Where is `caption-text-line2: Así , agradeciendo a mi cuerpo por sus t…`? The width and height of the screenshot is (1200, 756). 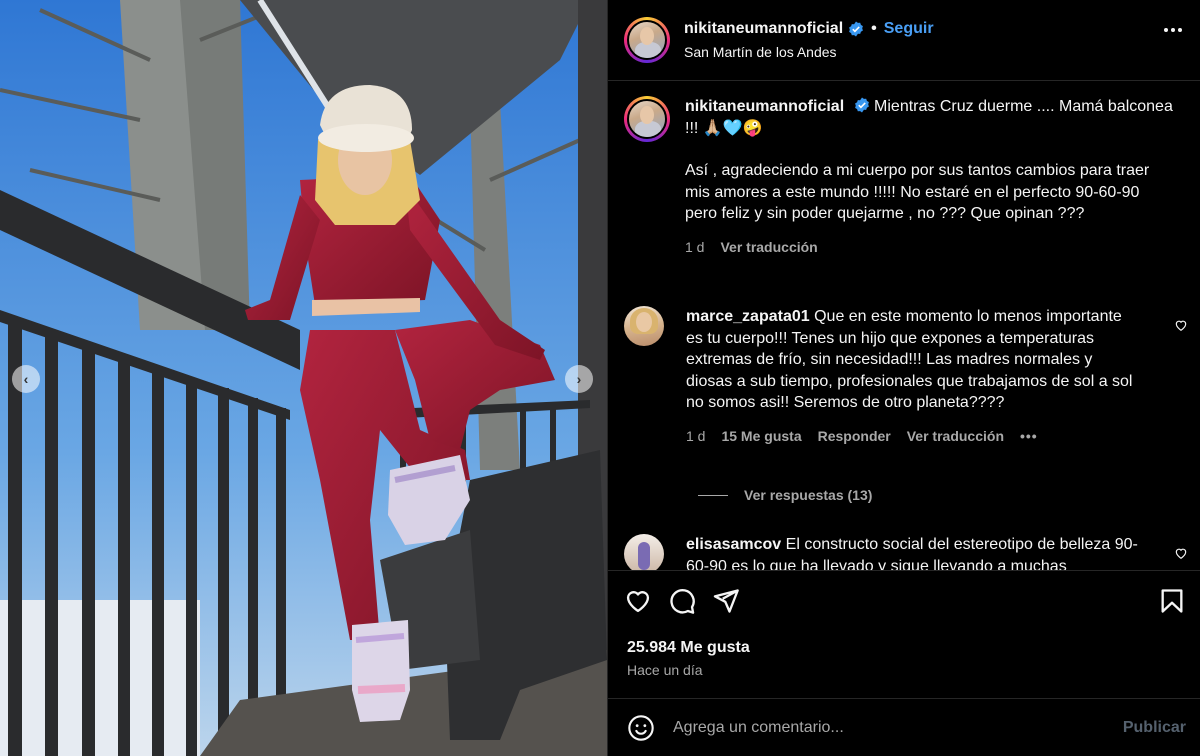 caption-text-line2: Así , agradeciendo a mi cuerpo por sus t… is located at coordinates (917, 192).